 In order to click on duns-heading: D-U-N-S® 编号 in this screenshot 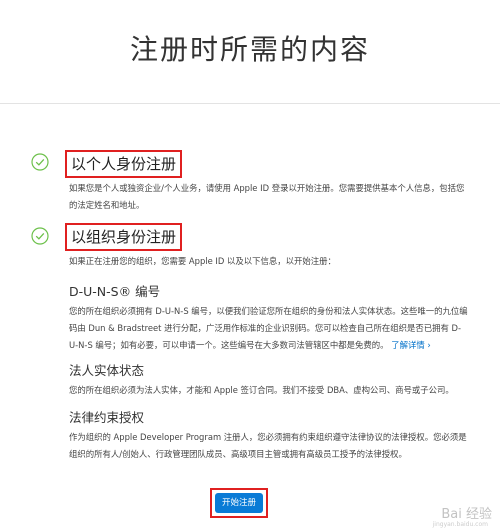, I will do `click(115, 291)`.